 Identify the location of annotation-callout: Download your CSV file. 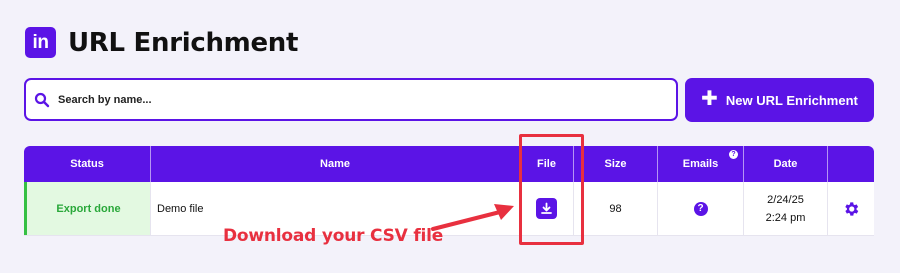
(333, 236).